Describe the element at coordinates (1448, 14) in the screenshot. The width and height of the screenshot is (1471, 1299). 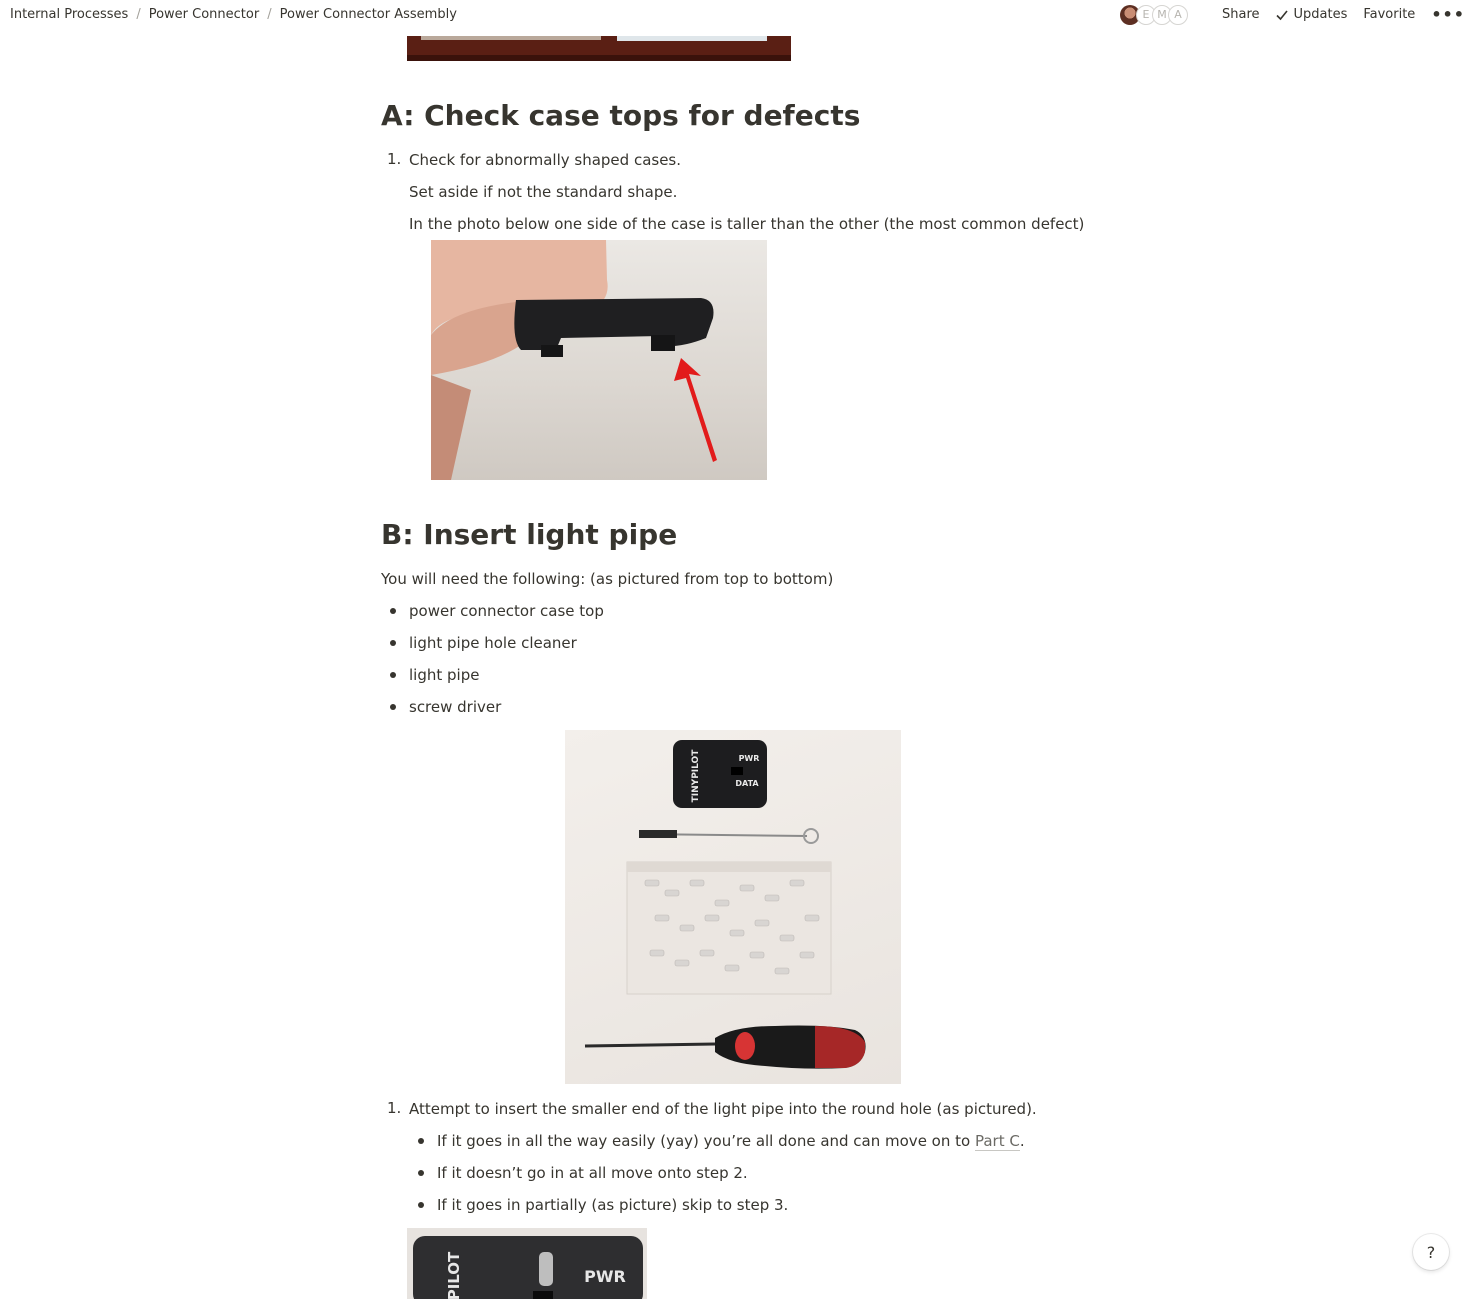
I see `more-options-icon: •••` at that location.